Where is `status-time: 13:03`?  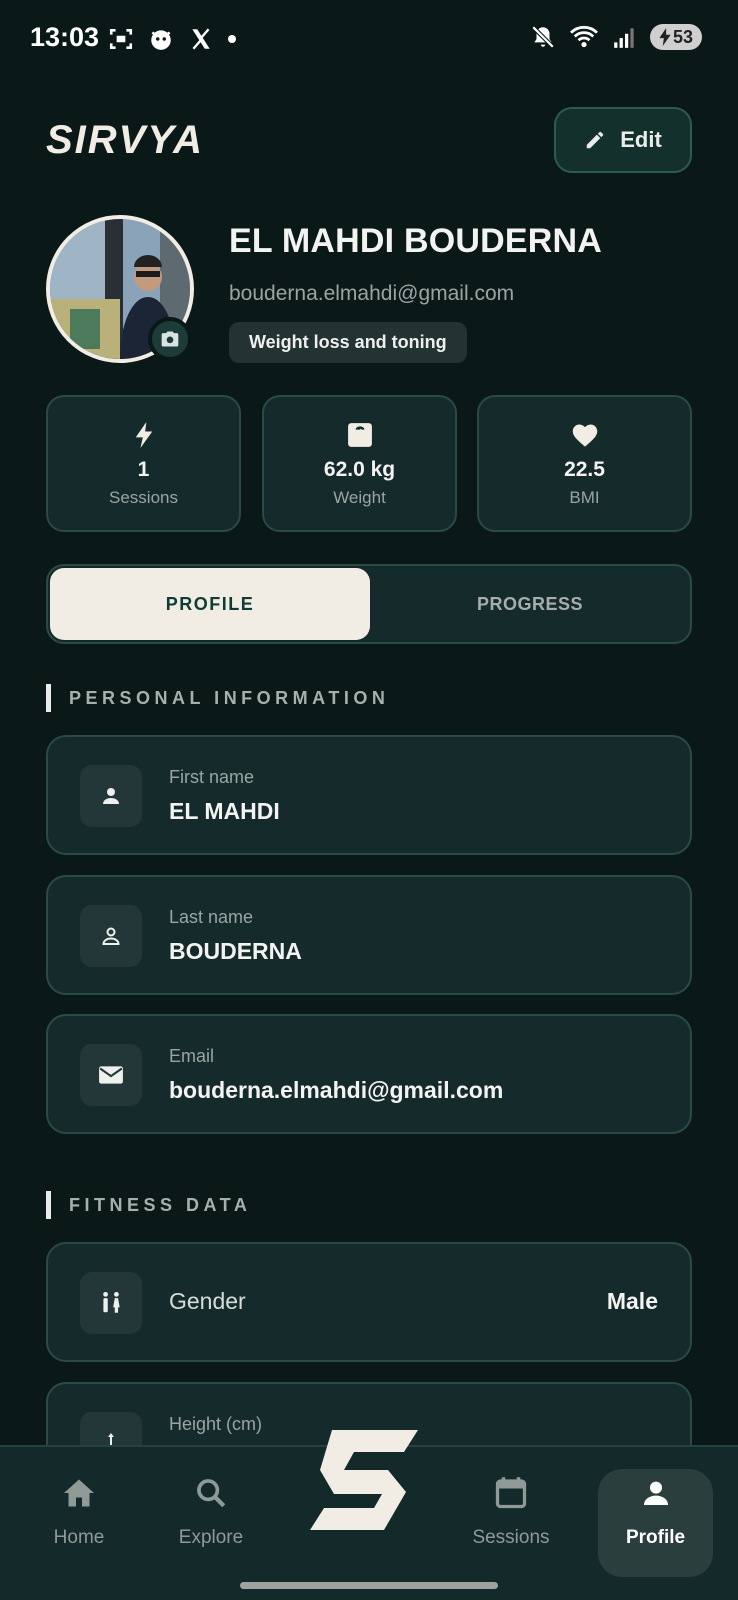 status-time: 13:03 is located at coordinates (65, 37).